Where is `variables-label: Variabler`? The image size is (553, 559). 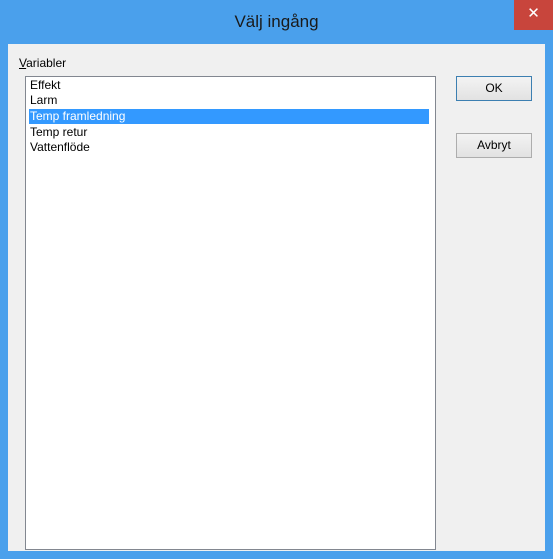
variables-label: Variabler is located at coordinates (42, 63).